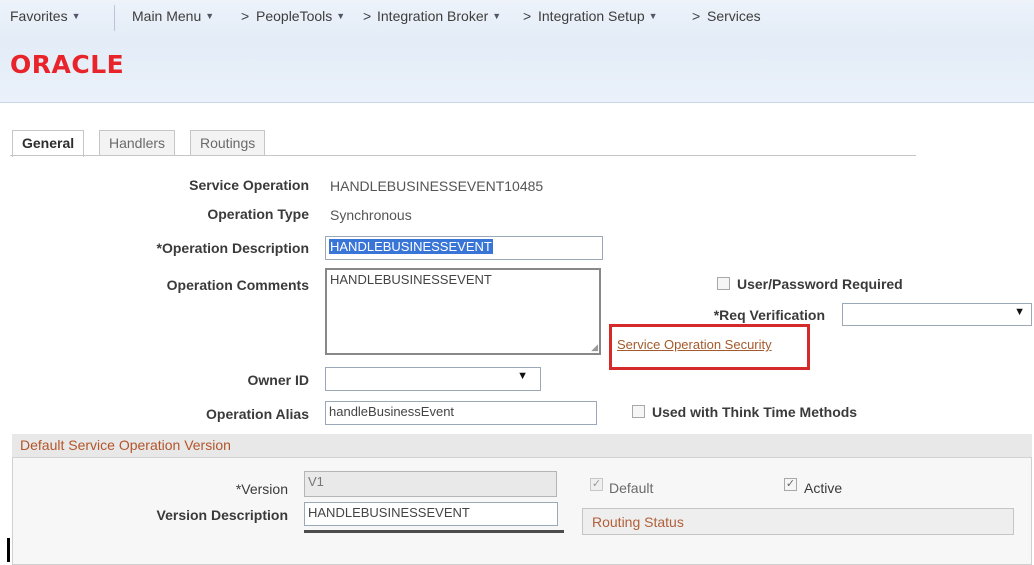 The height and width of the screenshot is (565, 1034). What do you see at coordinates (769, 315) in the screenshot?
I see `req-verification-label: *Req Verification` at bounding box center [769, 315].